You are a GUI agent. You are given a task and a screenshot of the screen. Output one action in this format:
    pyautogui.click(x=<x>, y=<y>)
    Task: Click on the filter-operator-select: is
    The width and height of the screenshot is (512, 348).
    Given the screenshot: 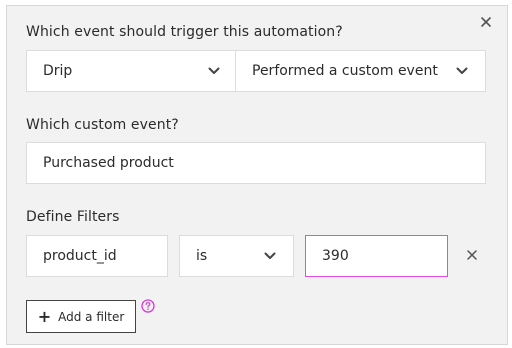 What is the action you would take?
    pyautogui.click(x=236, y=256)
    